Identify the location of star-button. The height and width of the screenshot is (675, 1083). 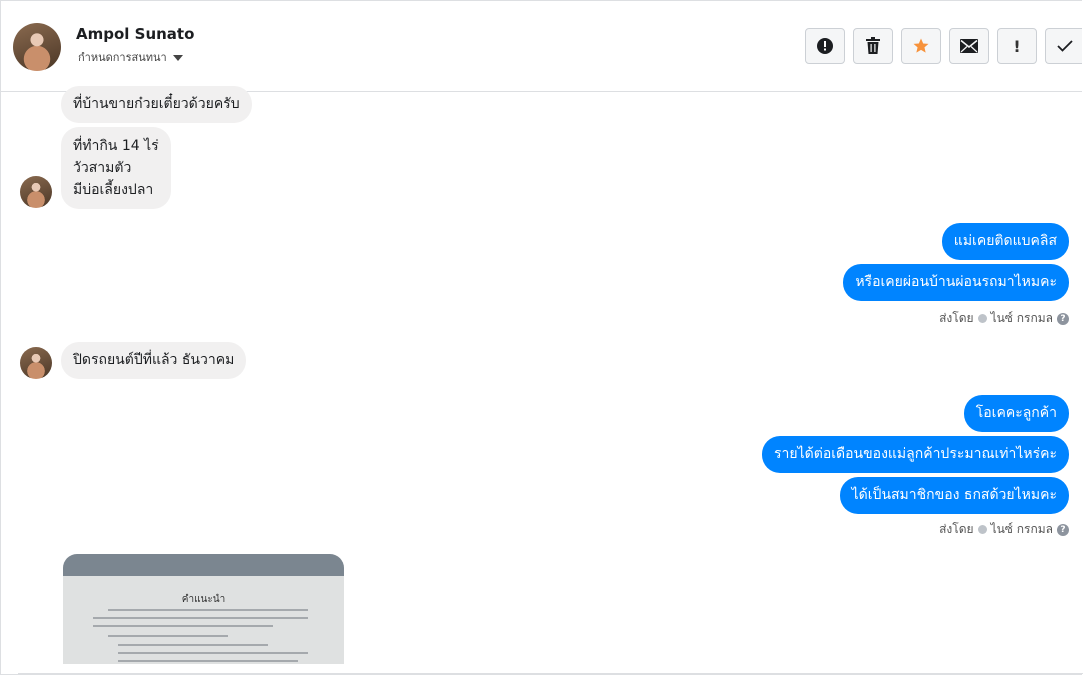
(921, 46).